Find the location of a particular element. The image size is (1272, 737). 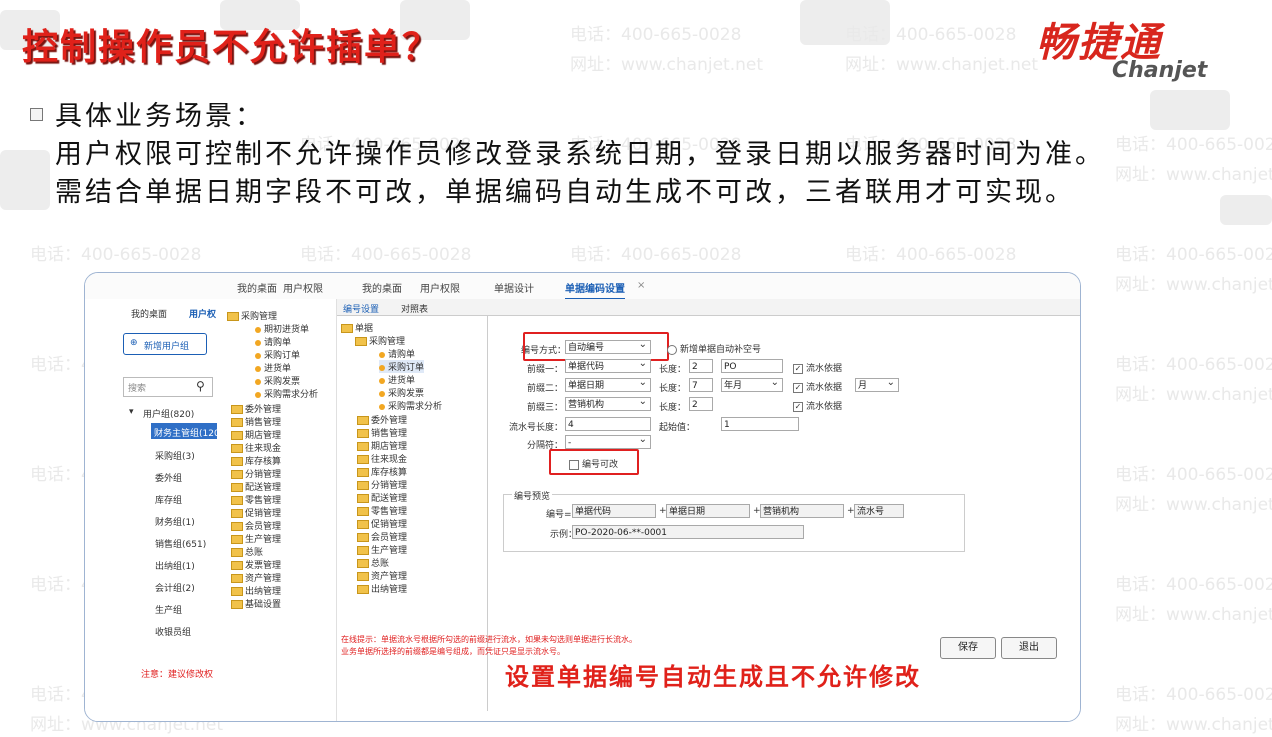

group-item: 财务组(1) is located at coordinates (175, 521).